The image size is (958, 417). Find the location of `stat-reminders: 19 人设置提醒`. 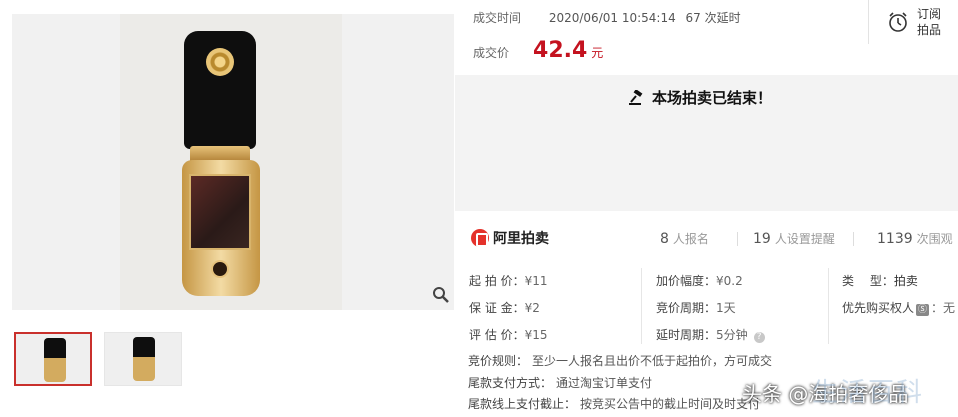

stat-reminders: 19 人设置提醒 is located at coordinates (794, 238).